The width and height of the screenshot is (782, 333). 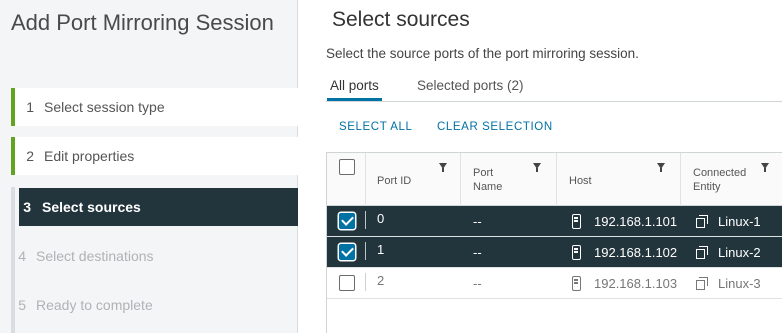 What do you see at coordinates (30, 156) in the screenshot?
I see `step-number: 2` at bounding box center [30, 156].